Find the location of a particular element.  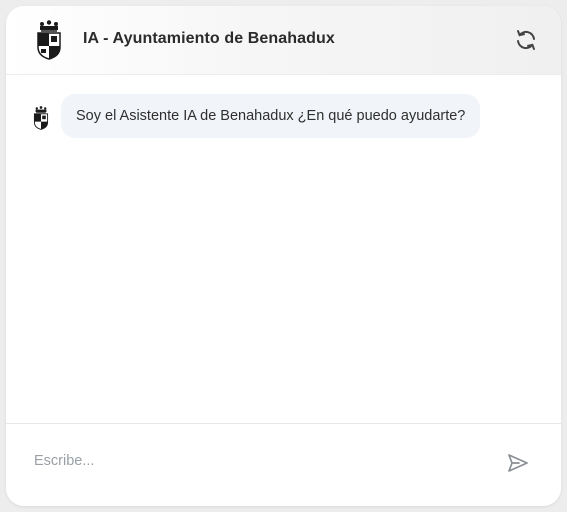

refresh-icon is located at coordinates (526, 40).